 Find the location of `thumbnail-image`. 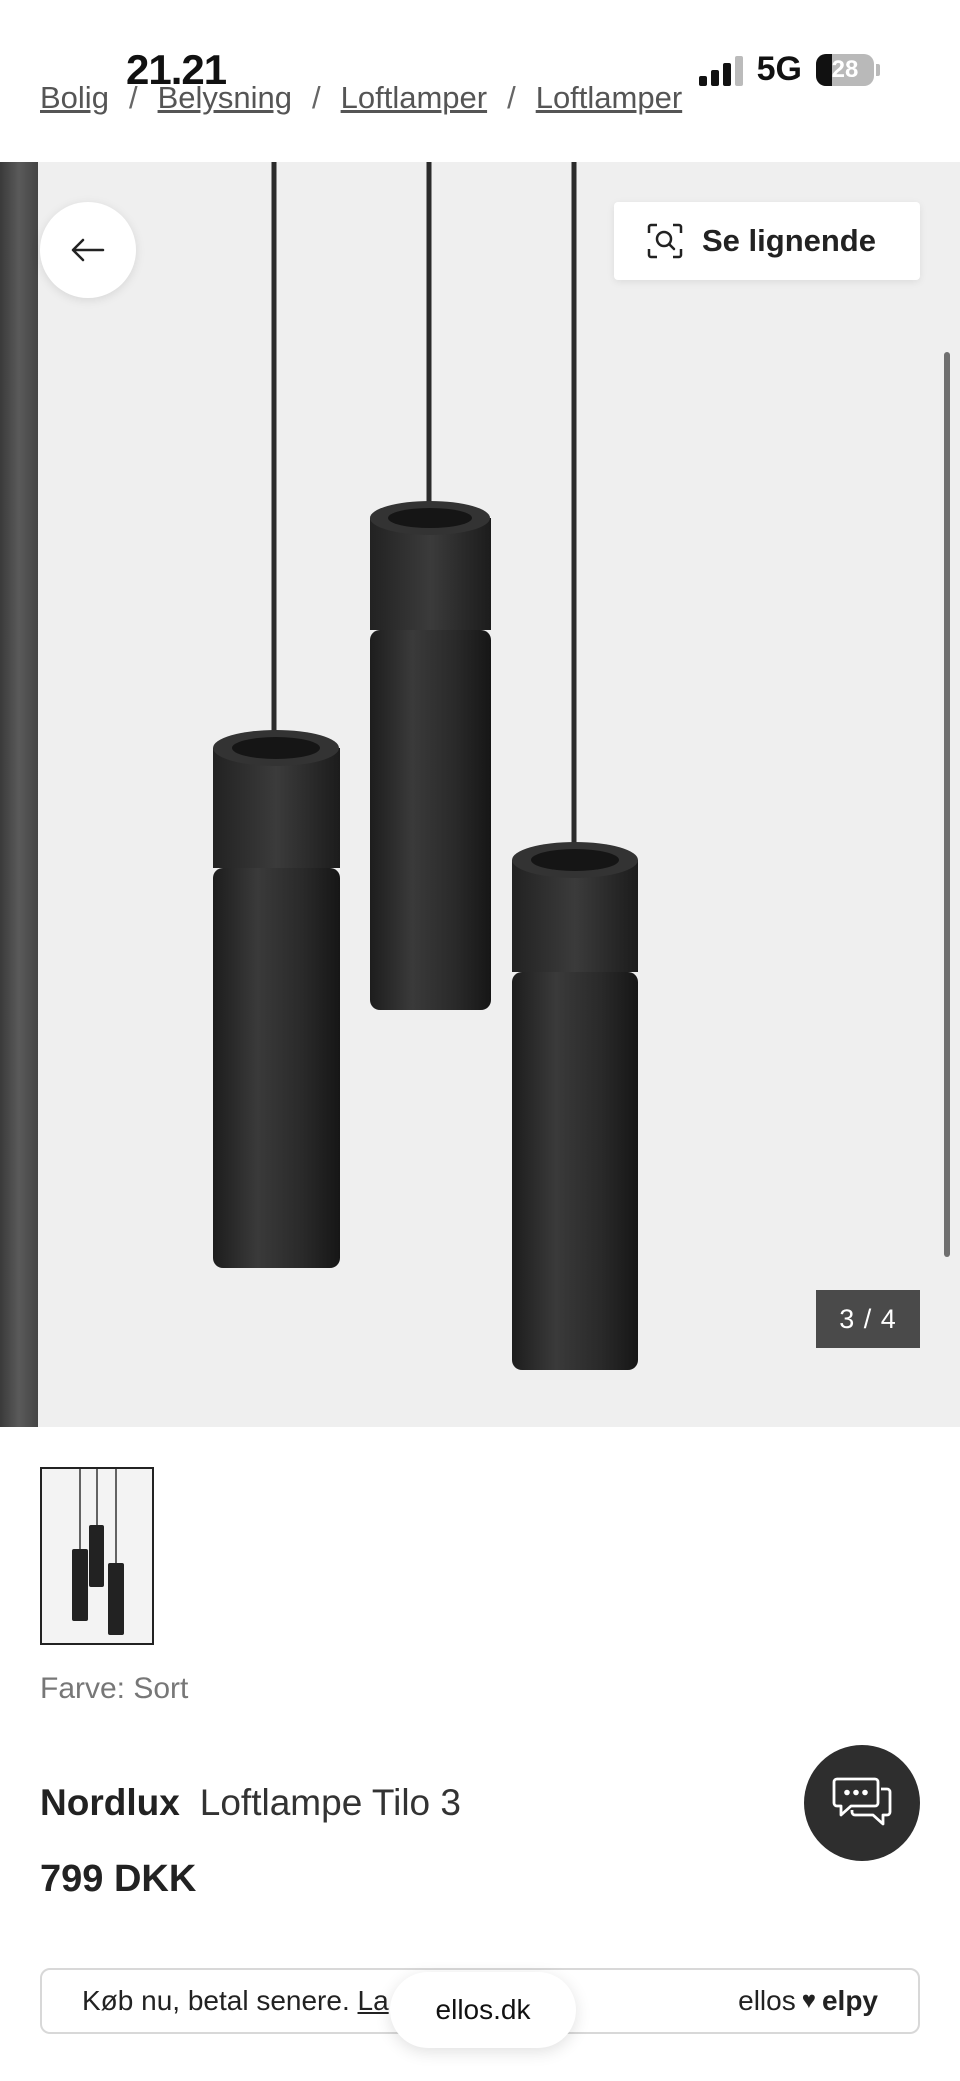

thumbnail-image is located at coordinates (98, 1552).